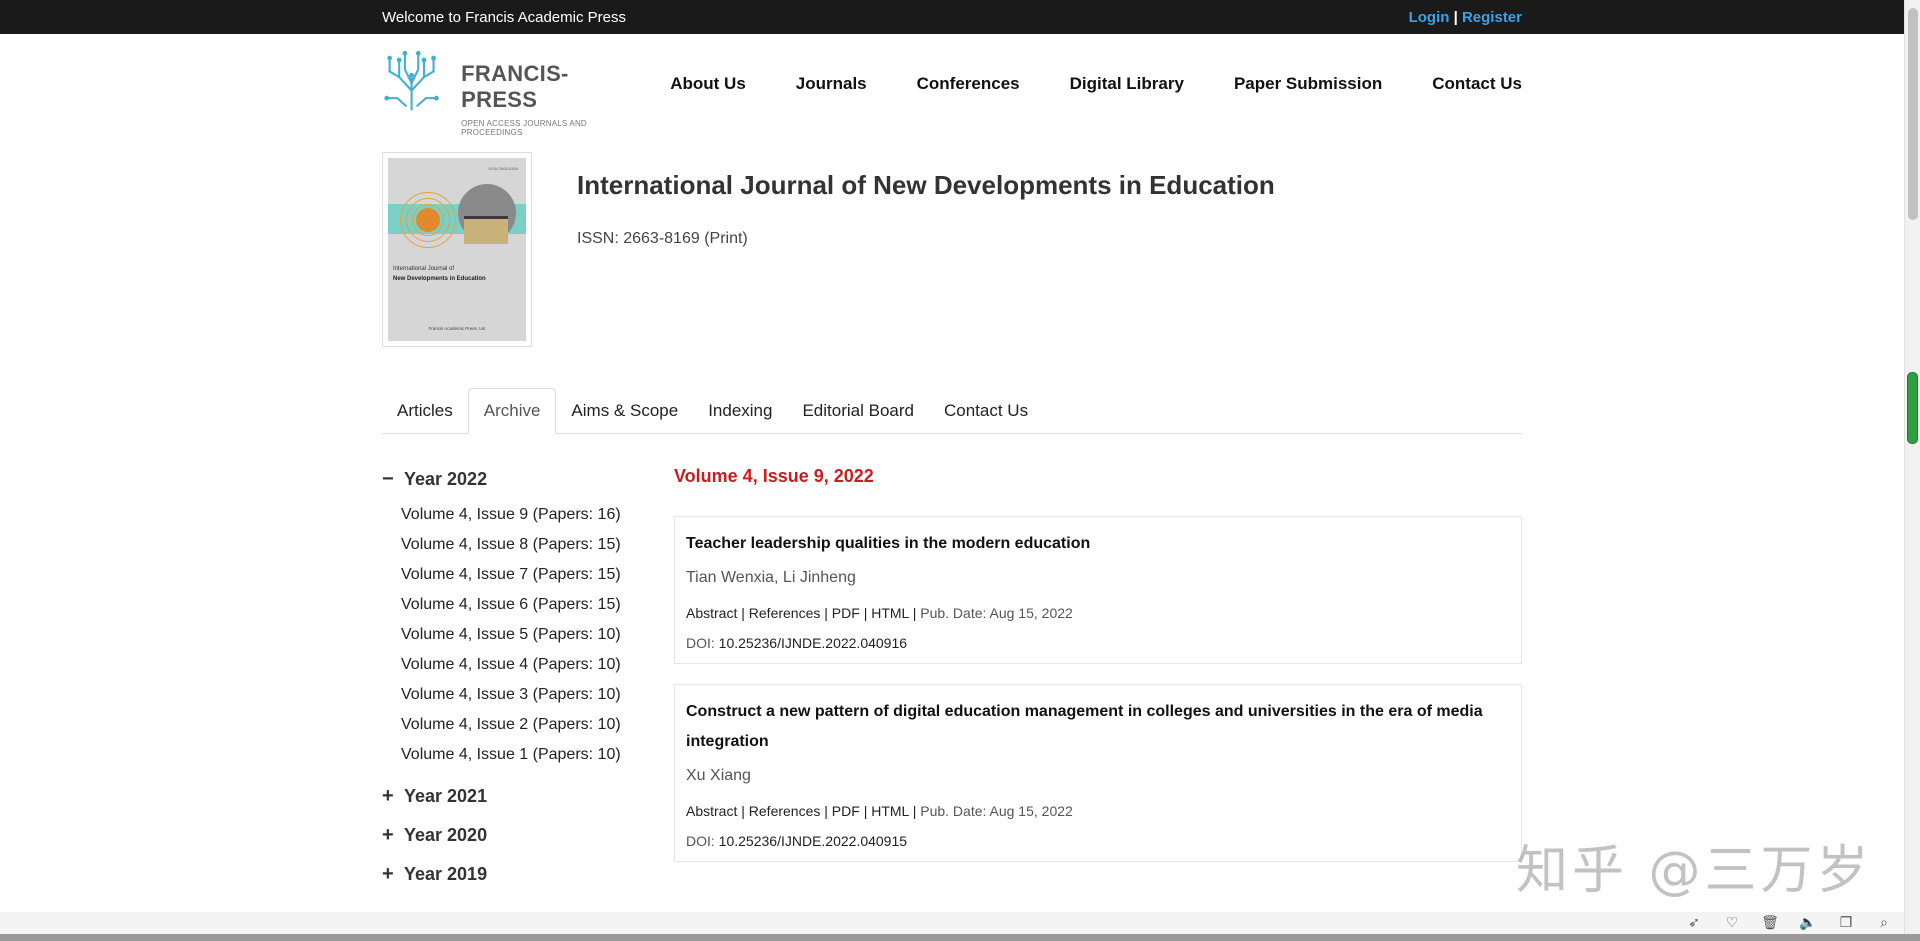 The width and height of the screenshot is (1920, 941). Describe the element at coordinates (424, 269) in the screenshot. I see `cover-title-line1: International Journal of` at that location.